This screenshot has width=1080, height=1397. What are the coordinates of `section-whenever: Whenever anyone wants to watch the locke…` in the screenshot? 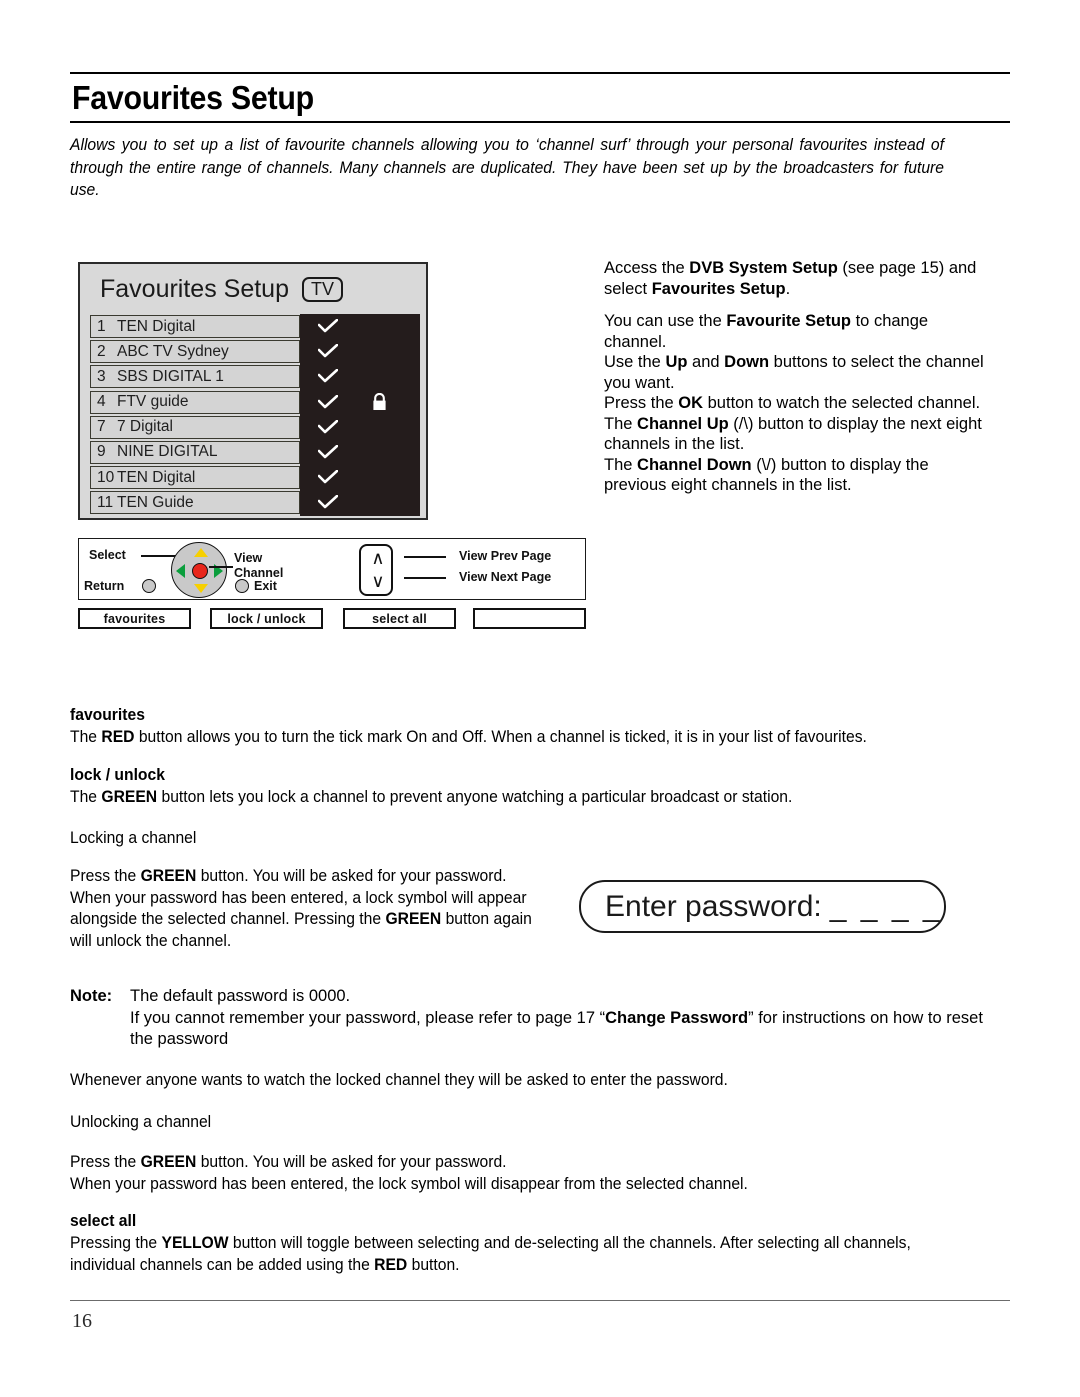 It's located at (532, 1081).